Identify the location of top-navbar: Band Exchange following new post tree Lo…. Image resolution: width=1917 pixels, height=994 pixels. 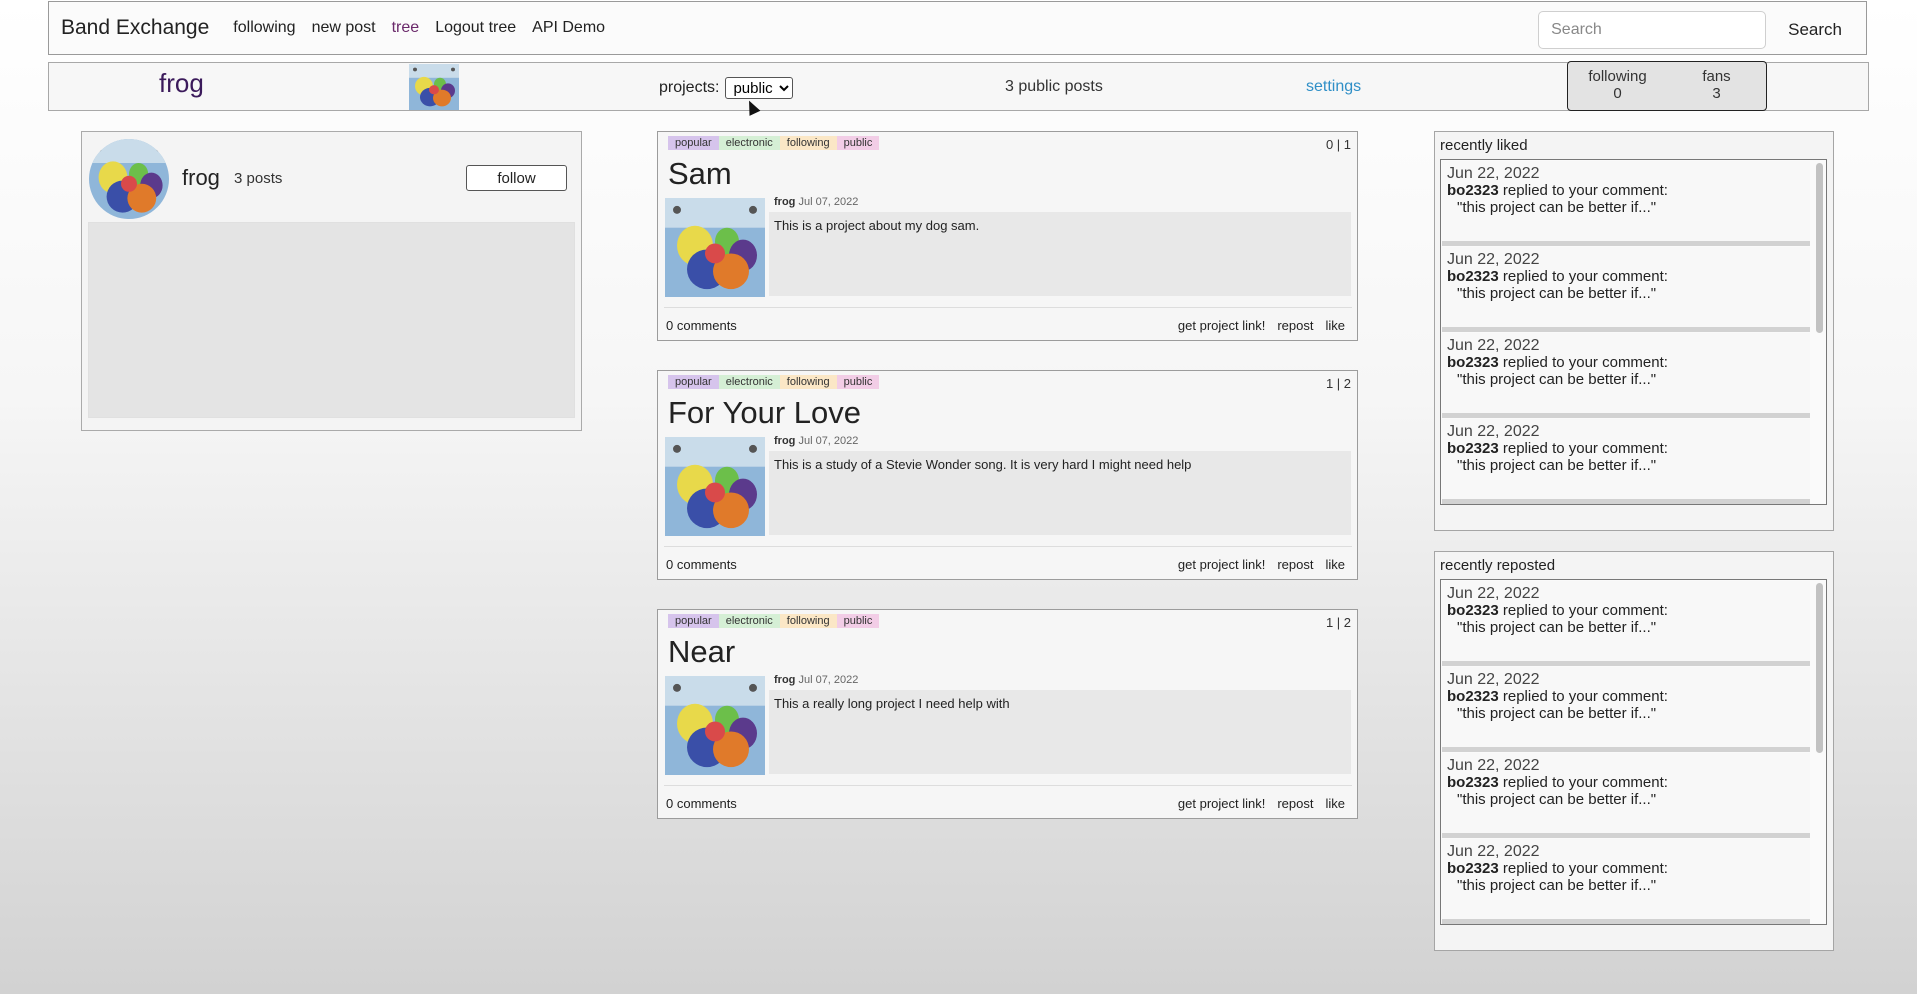
(957, 28).